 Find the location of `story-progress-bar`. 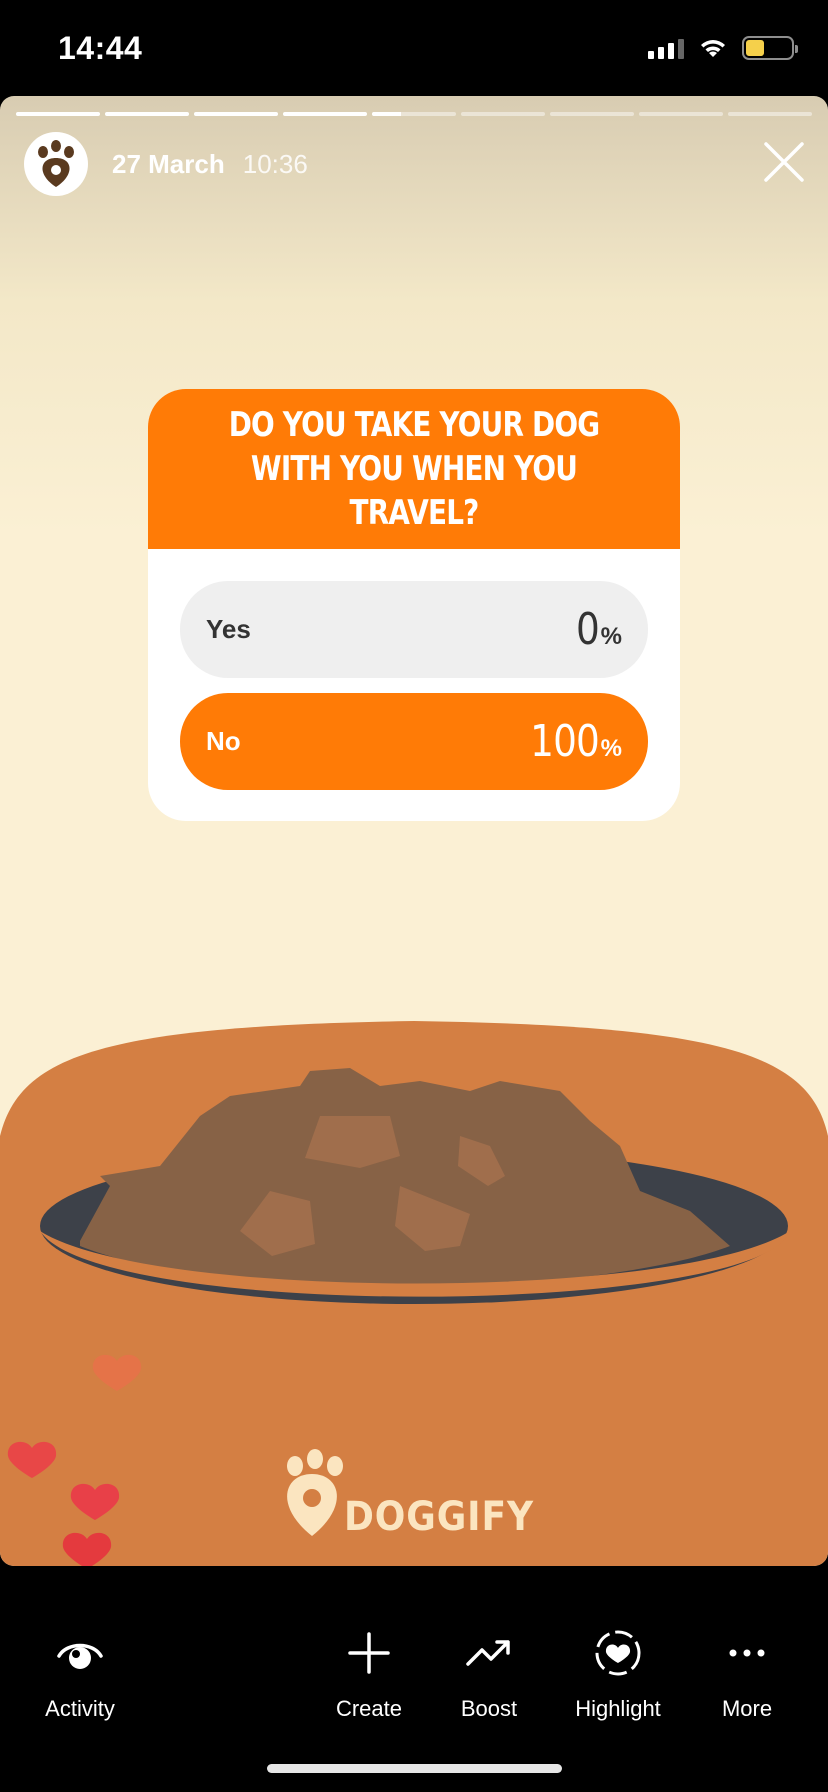

story-progress-bar is located at coordinates (414, 114).